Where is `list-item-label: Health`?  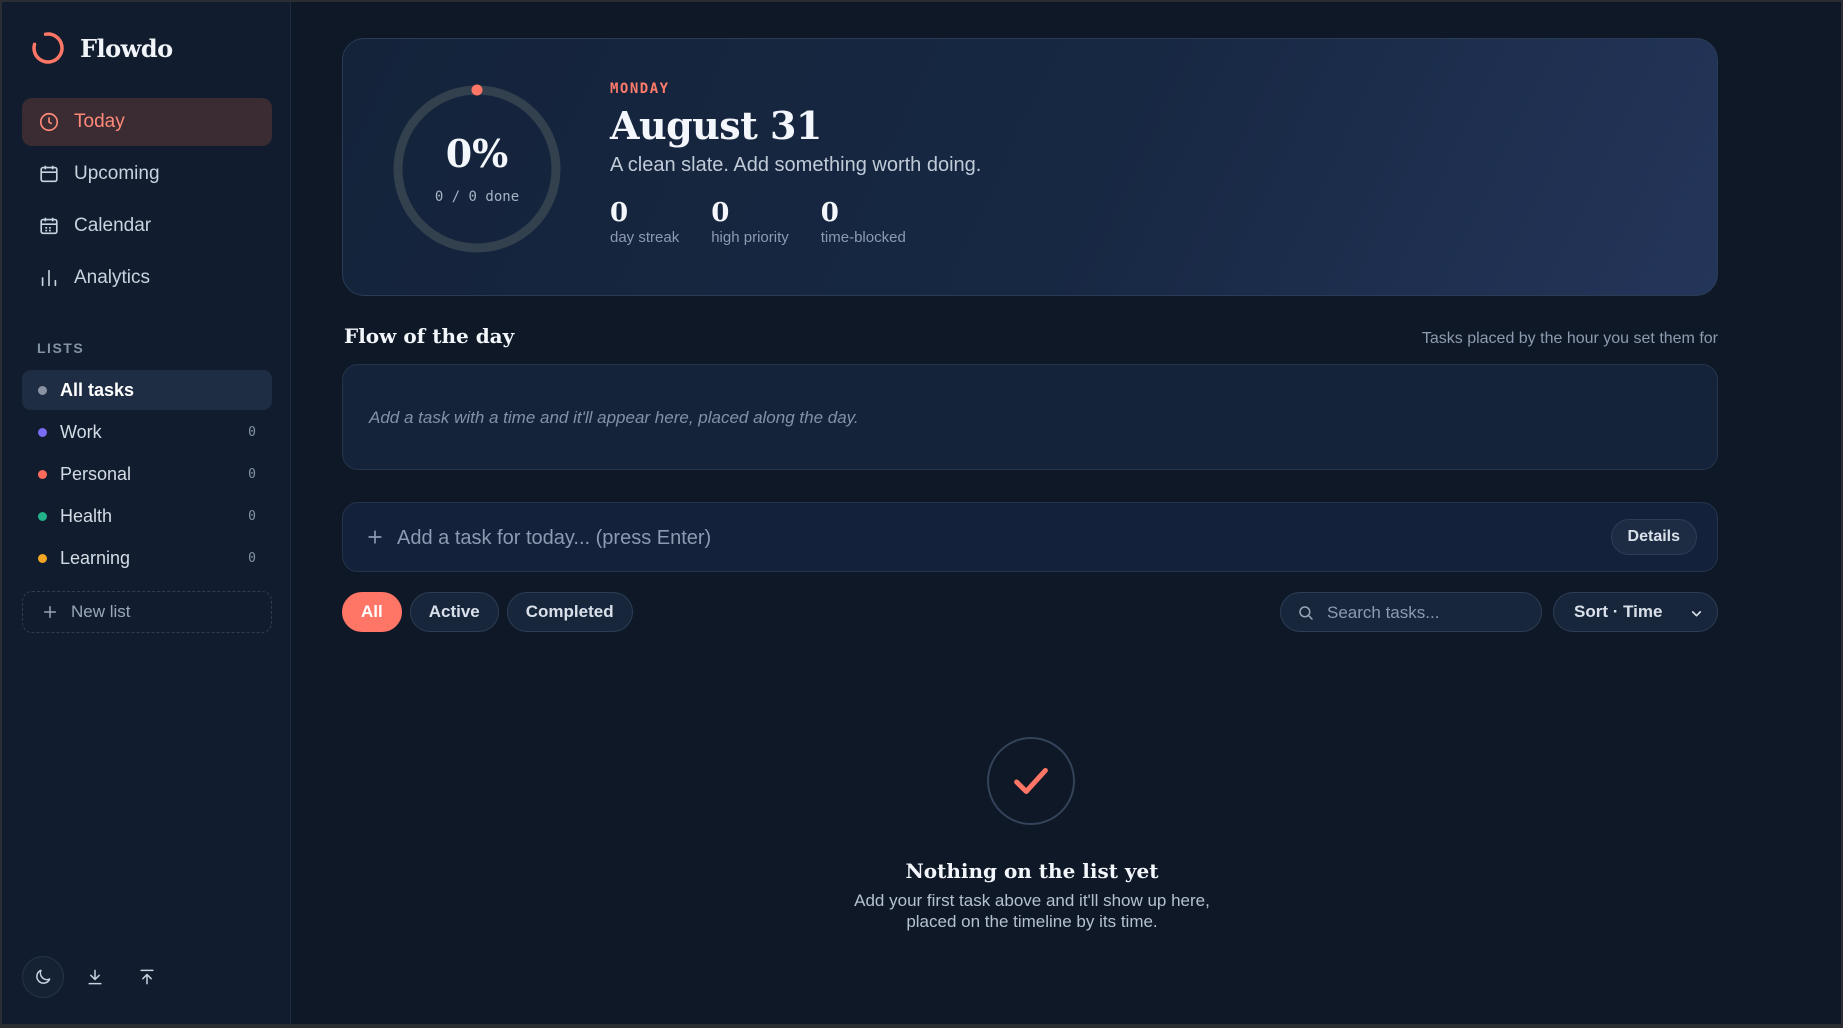
list-item-label: Health is located at coordinates (86, 515).